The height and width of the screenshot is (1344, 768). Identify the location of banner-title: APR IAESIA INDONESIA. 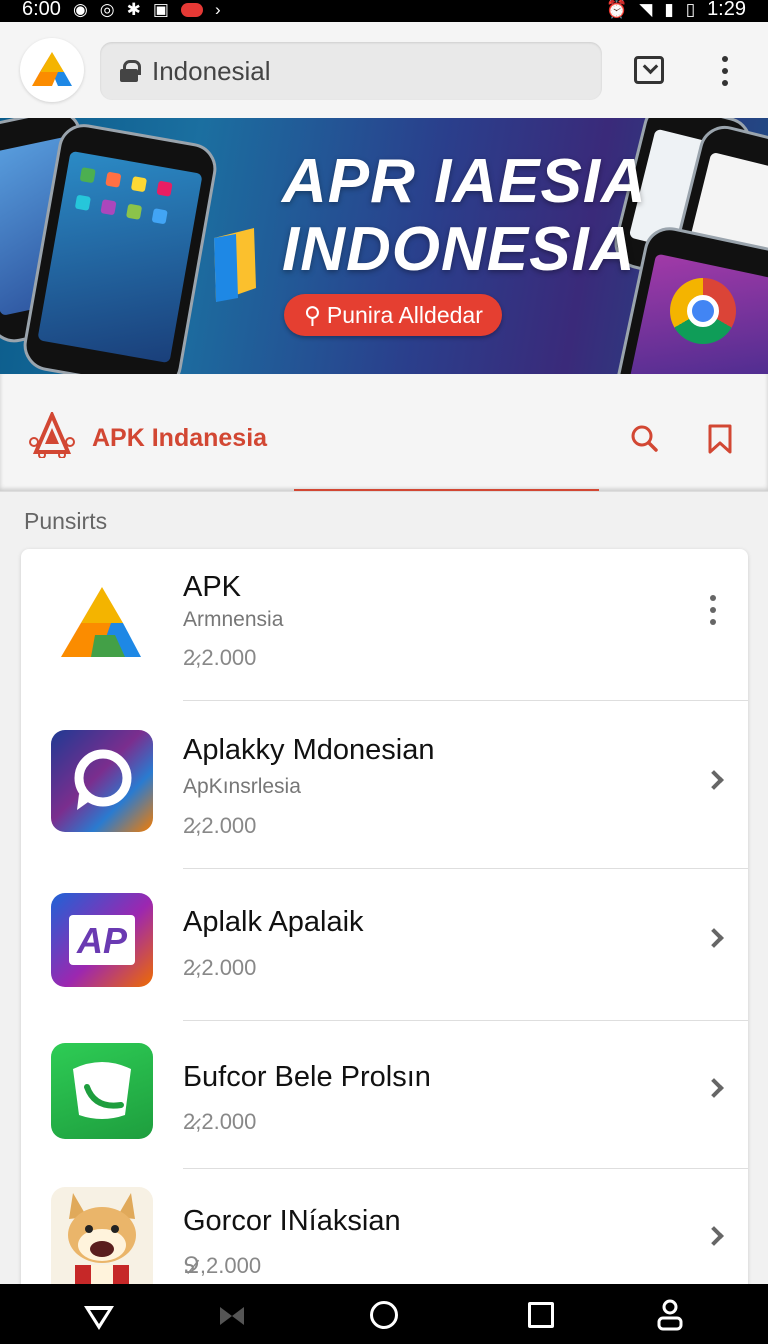
(464, 216).